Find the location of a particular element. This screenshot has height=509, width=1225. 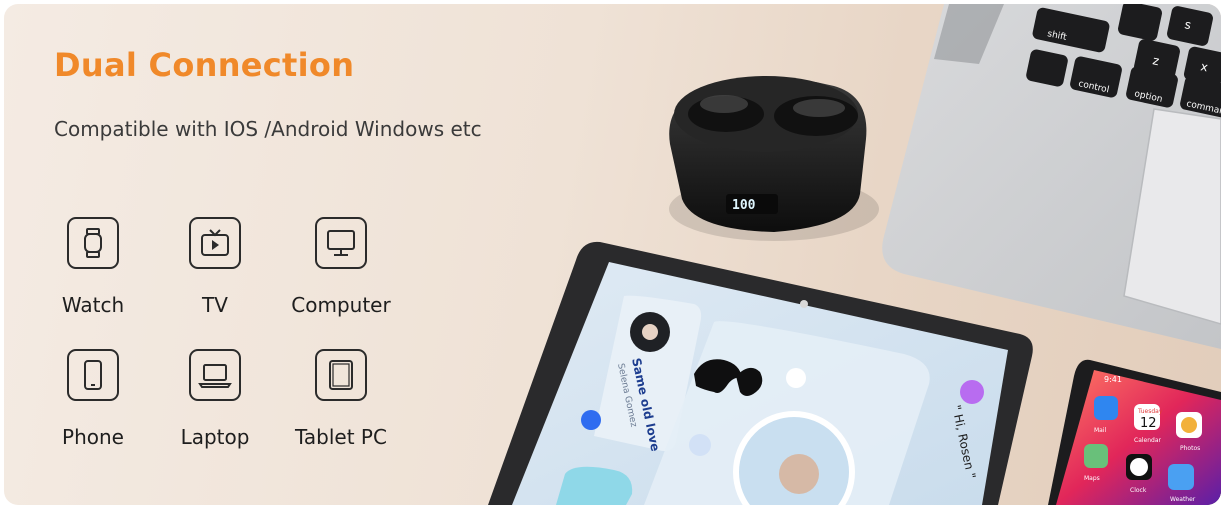

tablet-icon is located at coordinates (341, 375).